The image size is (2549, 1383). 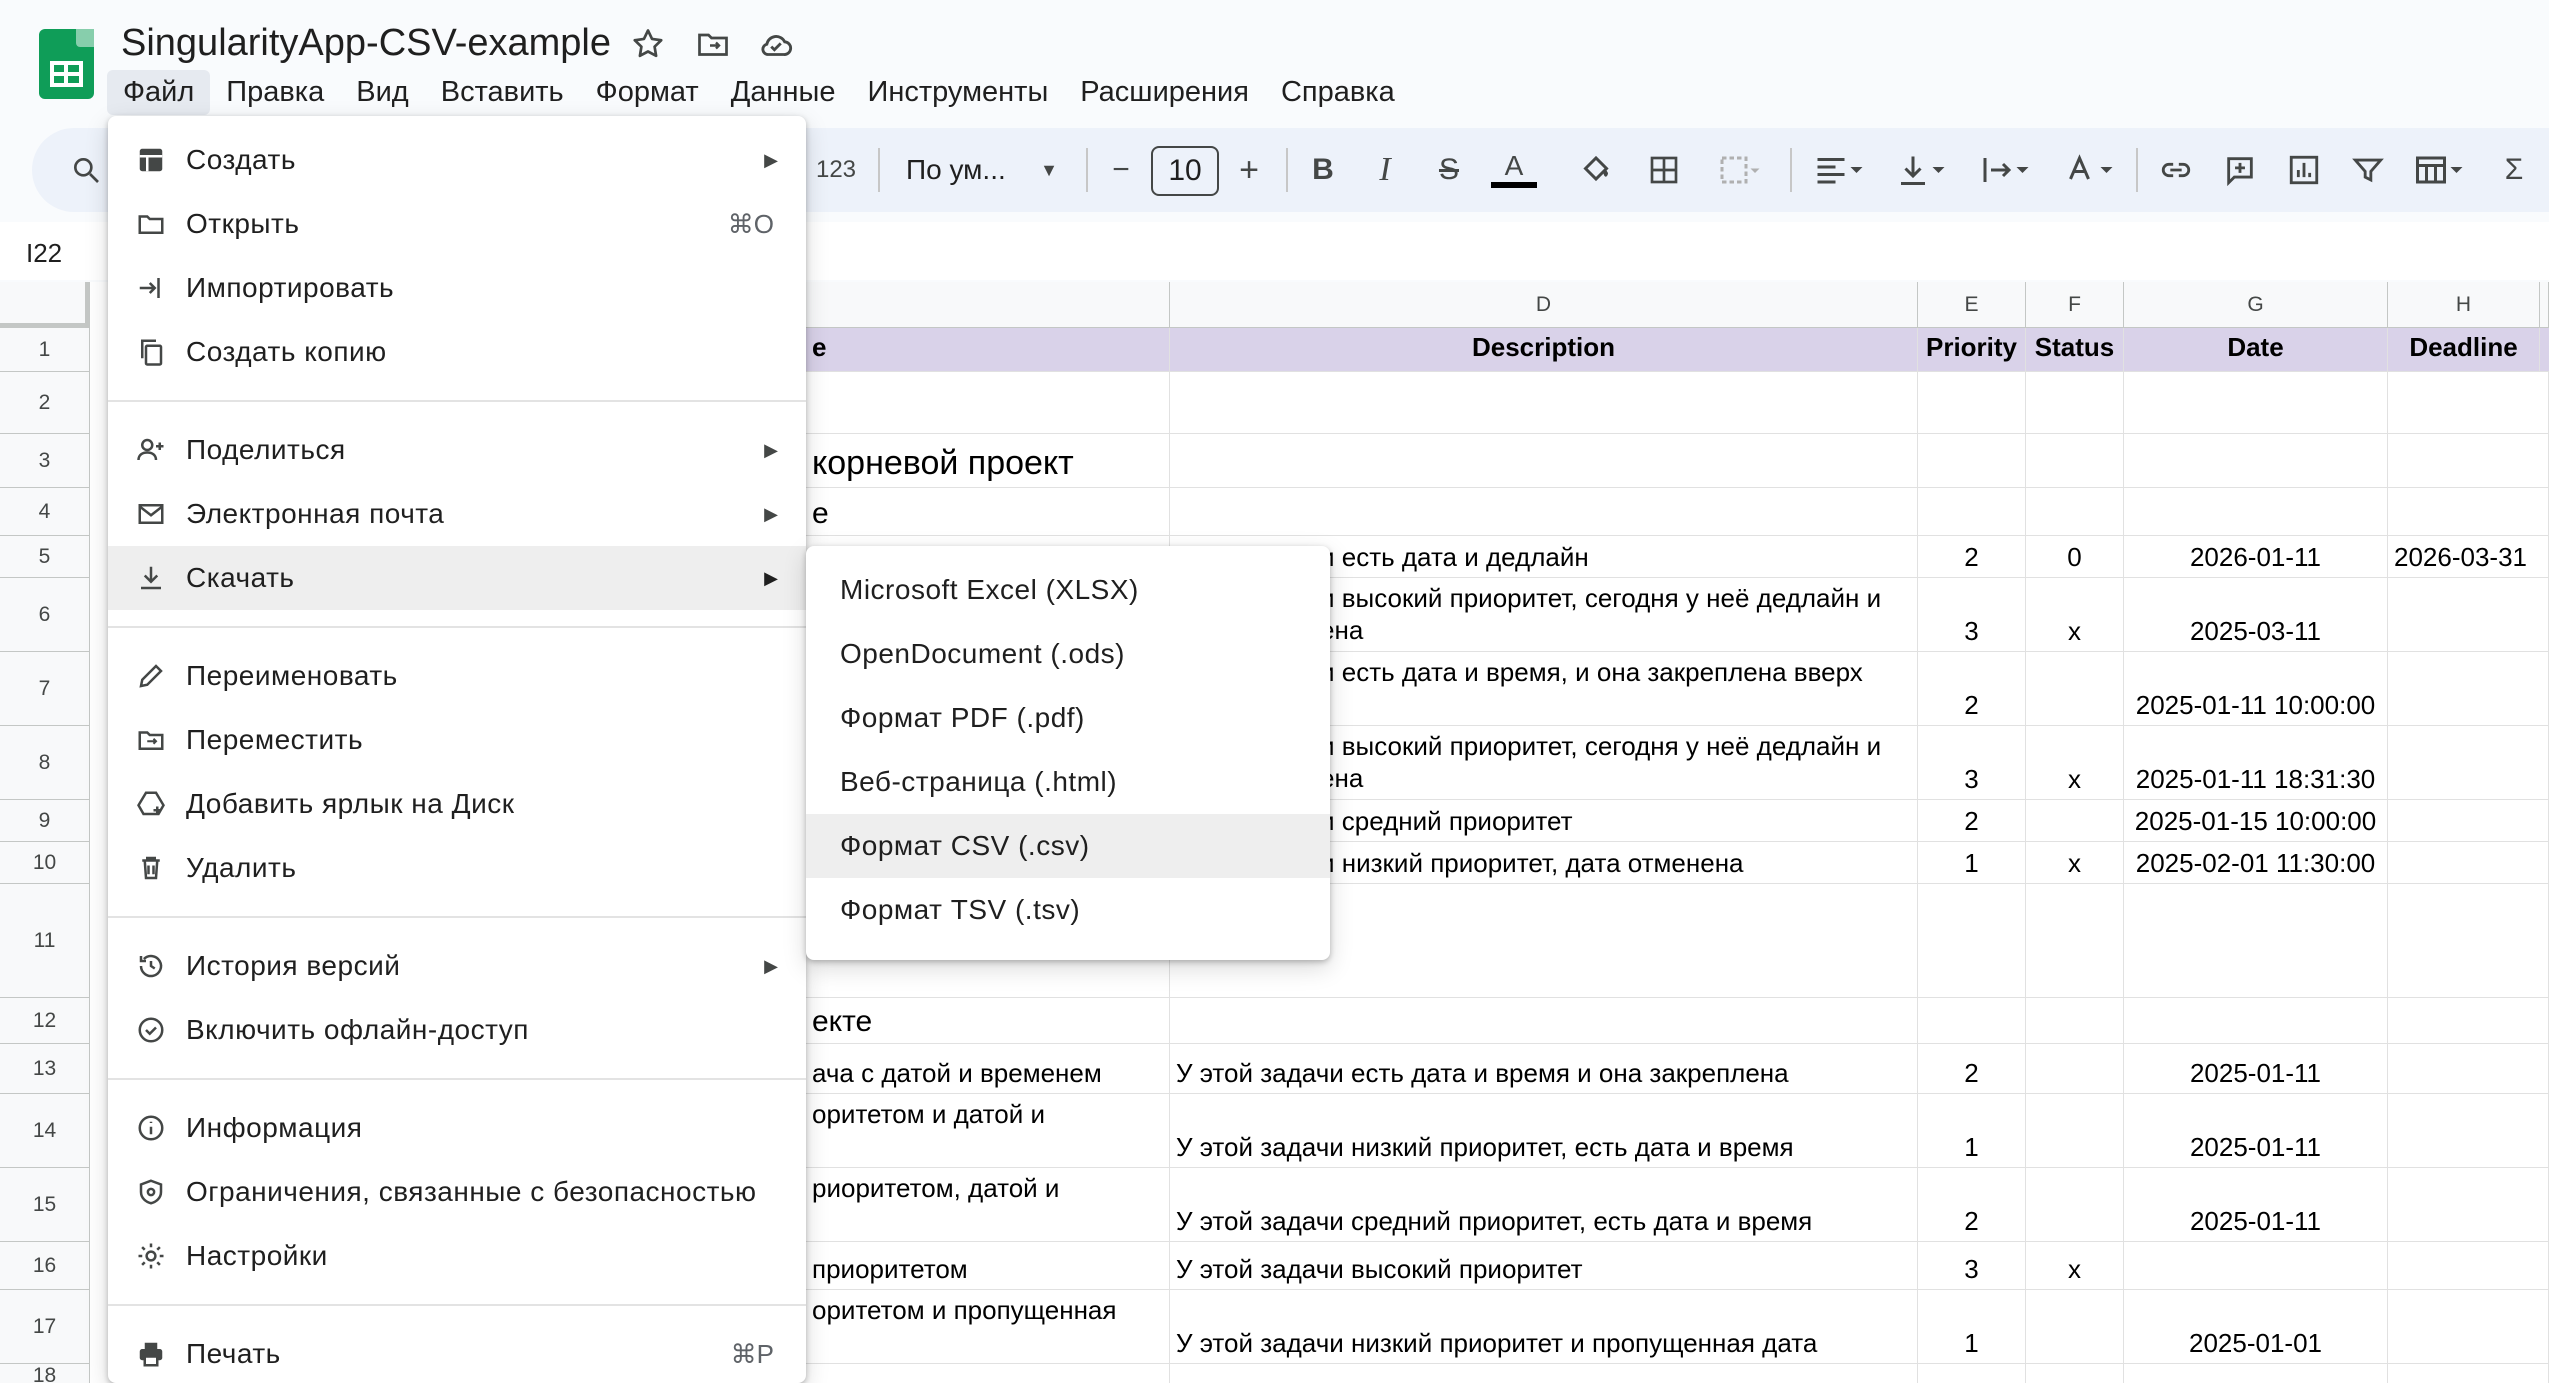 I want to click on name-box: I22, so click(x=44, y=253).